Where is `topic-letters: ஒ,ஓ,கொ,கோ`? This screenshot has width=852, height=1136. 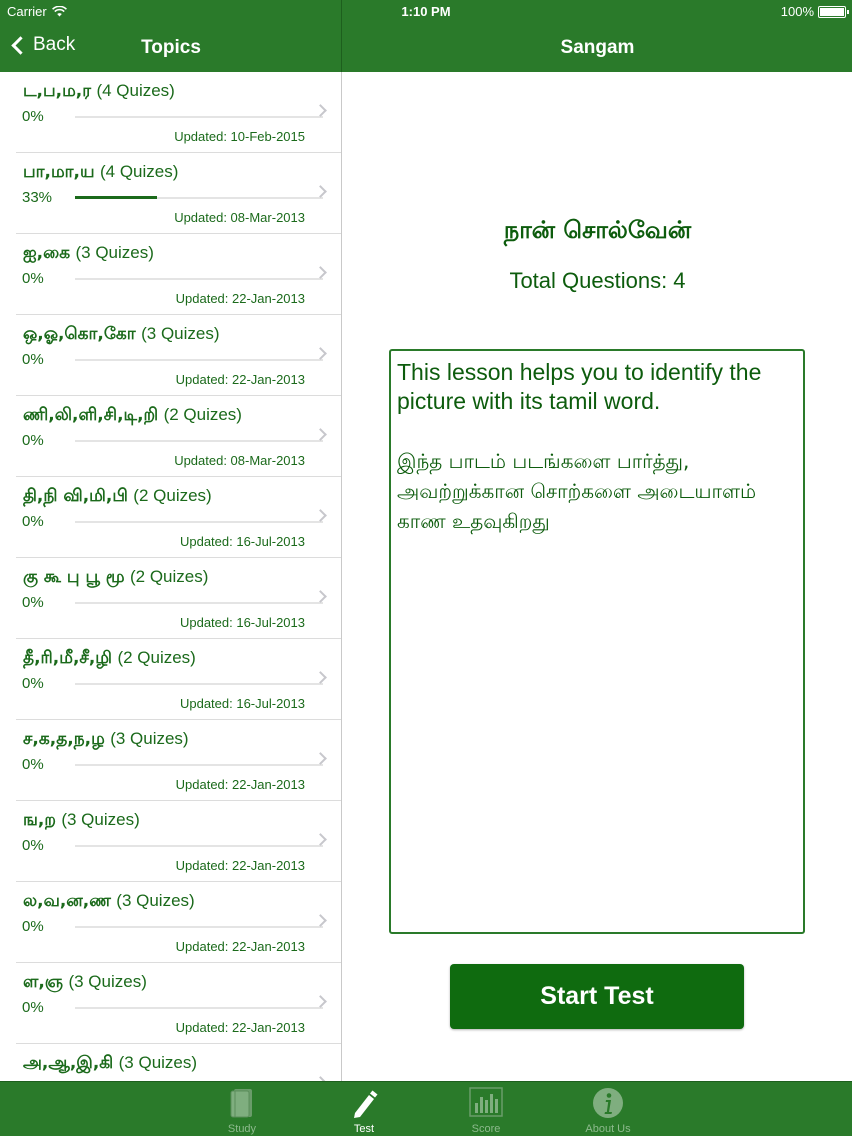
topic-letters: ஒ,ஓ,கொ,கோ is located at coordinates (79, 334).